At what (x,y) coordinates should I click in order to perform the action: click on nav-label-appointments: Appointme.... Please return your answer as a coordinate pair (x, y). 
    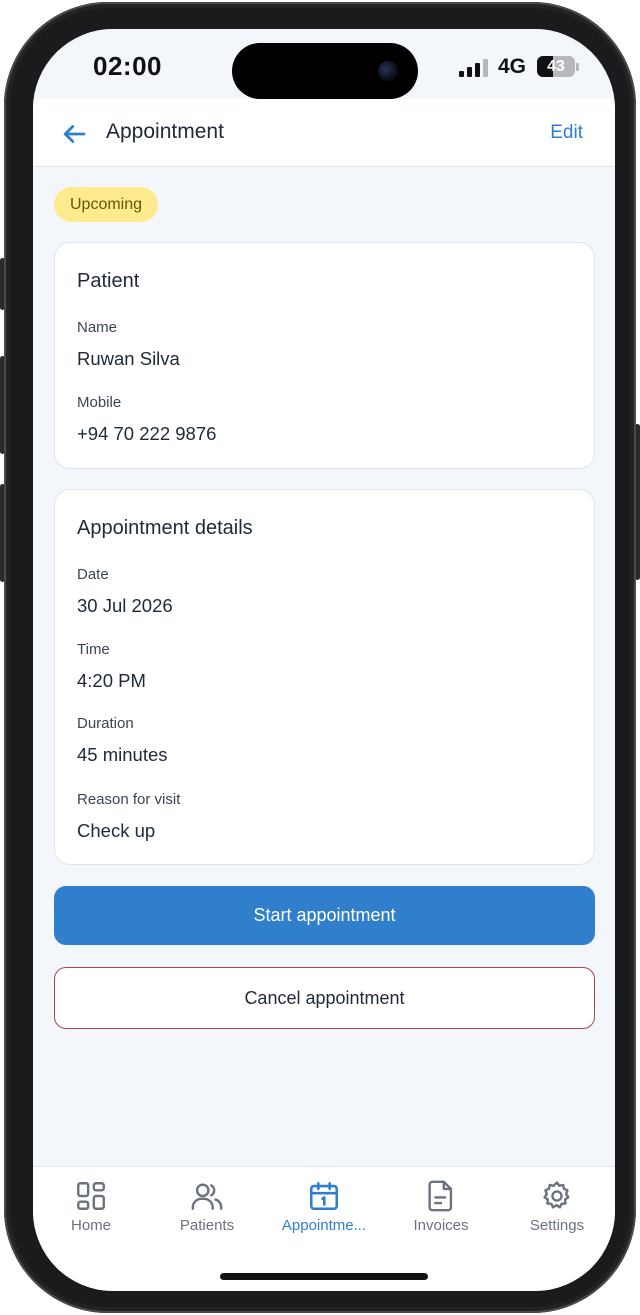
    Looking at the image, I should click on (324, 1225).